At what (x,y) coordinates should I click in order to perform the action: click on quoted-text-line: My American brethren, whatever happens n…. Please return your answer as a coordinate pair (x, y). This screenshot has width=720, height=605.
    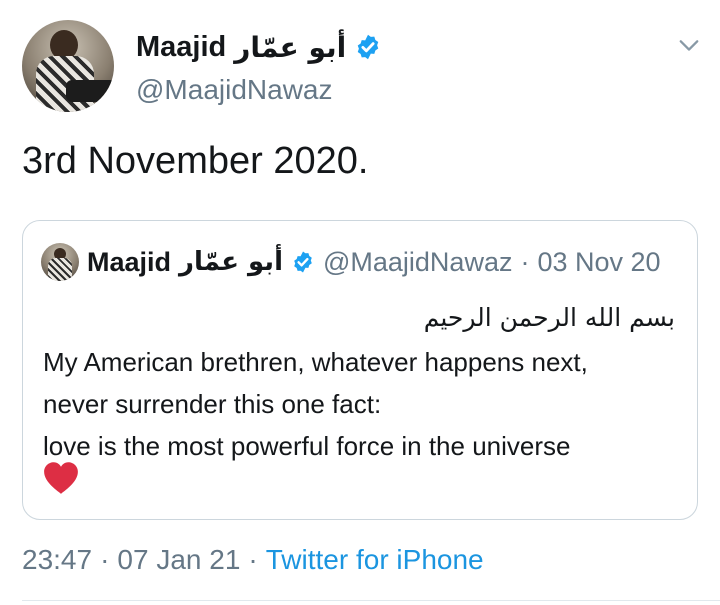
    Looking at the image, I should click on (315, 362).